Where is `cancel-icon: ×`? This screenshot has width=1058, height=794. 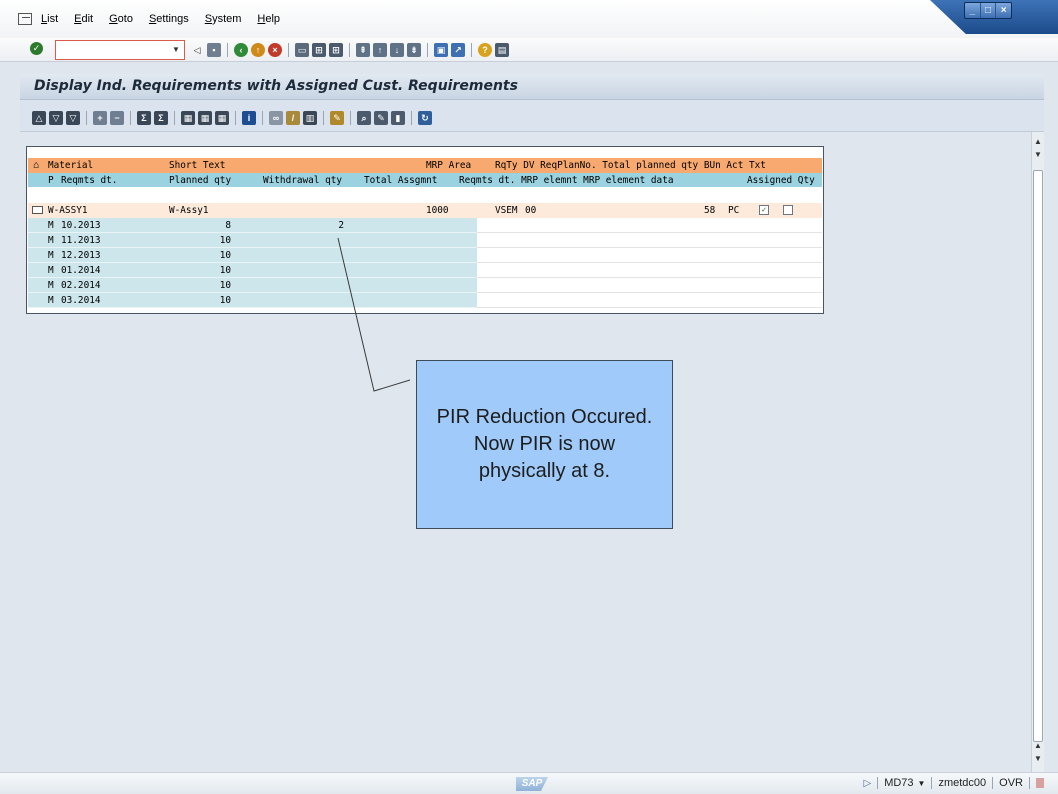
cancel-icon: × is located at coordinates (275, 50).